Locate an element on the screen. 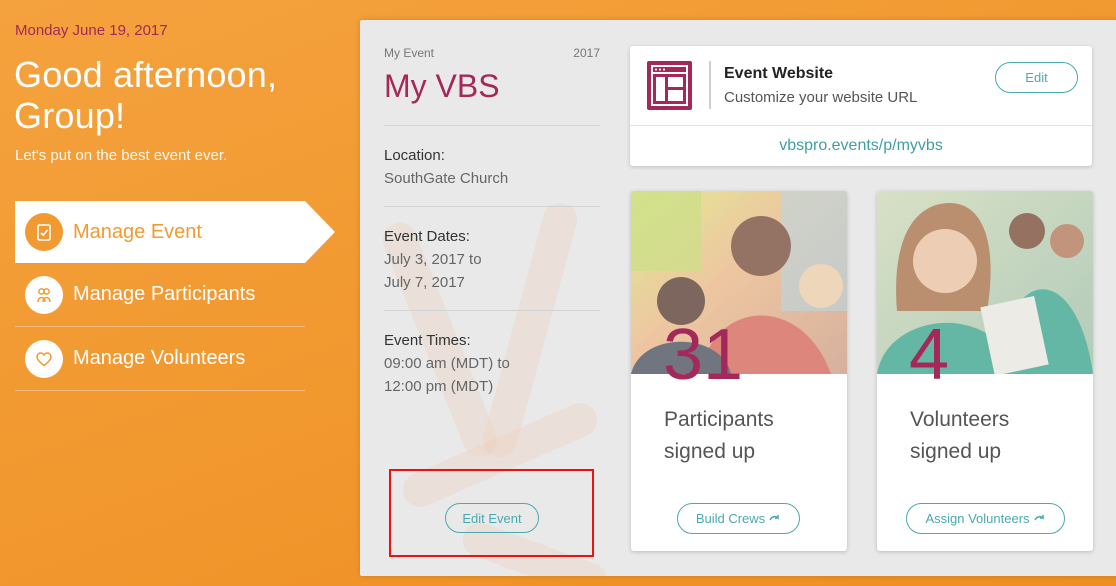  edit-event-button: Edit Event is located at coordinates (492, 518).